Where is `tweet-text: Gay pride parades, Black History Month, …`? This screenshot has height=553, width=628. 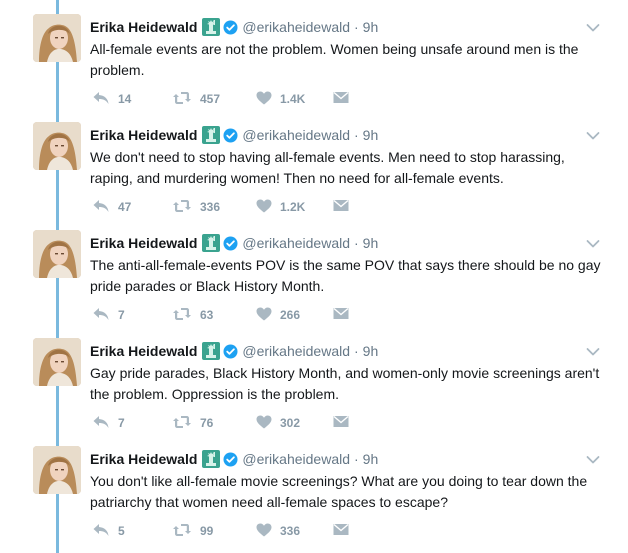
tweet-text: Gay pride parades, Black History Month, … is located at coordinates (345, 383).